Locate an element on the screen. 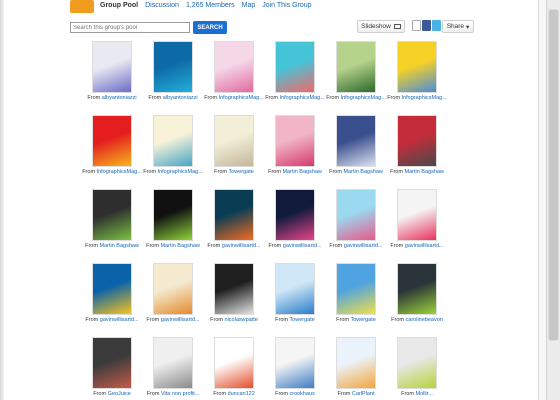 Image resolution: width=560 pixels, height=400 pixels. nav-group-pool: Group Pool is located at coordinates (119, 5).